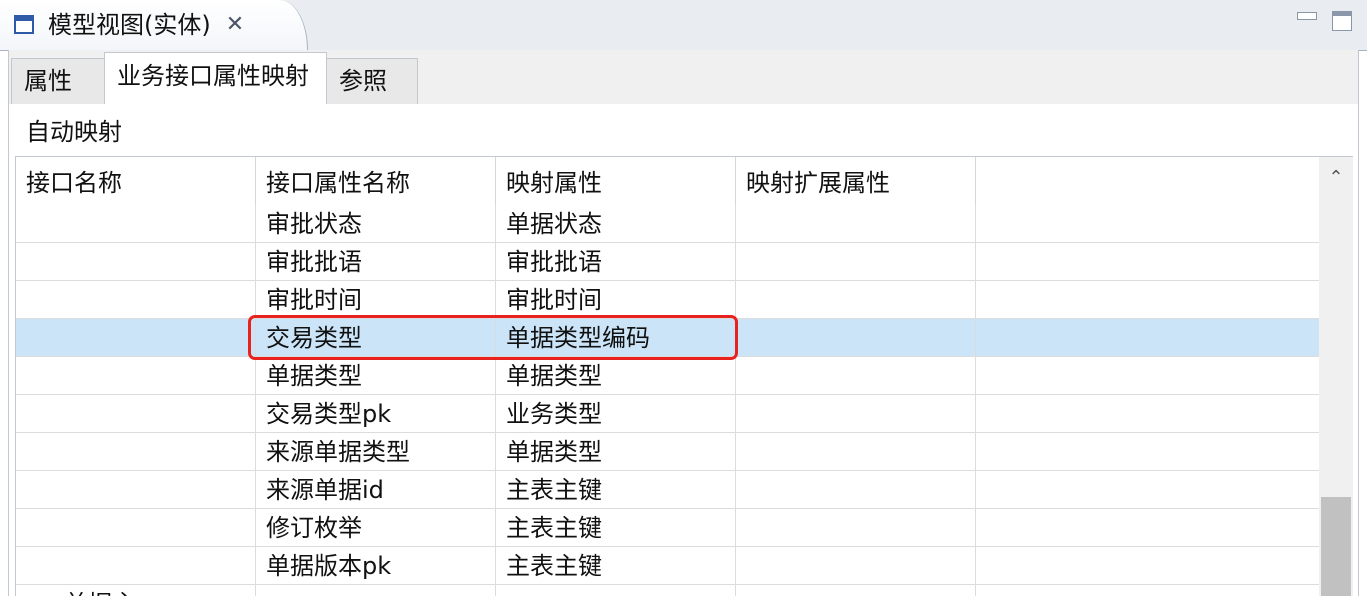 The image size is (1367, 596). I want to click on tab-bar: 属性 业务接口属性映射 参照, so click(683, 77).